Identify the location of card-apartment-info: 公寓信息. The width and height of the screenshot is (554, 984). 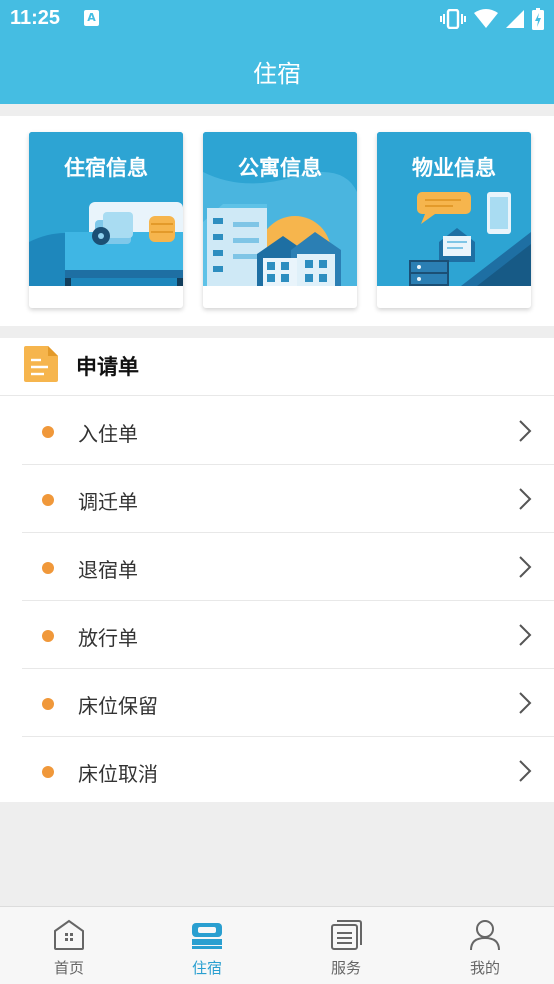
(280, 220).